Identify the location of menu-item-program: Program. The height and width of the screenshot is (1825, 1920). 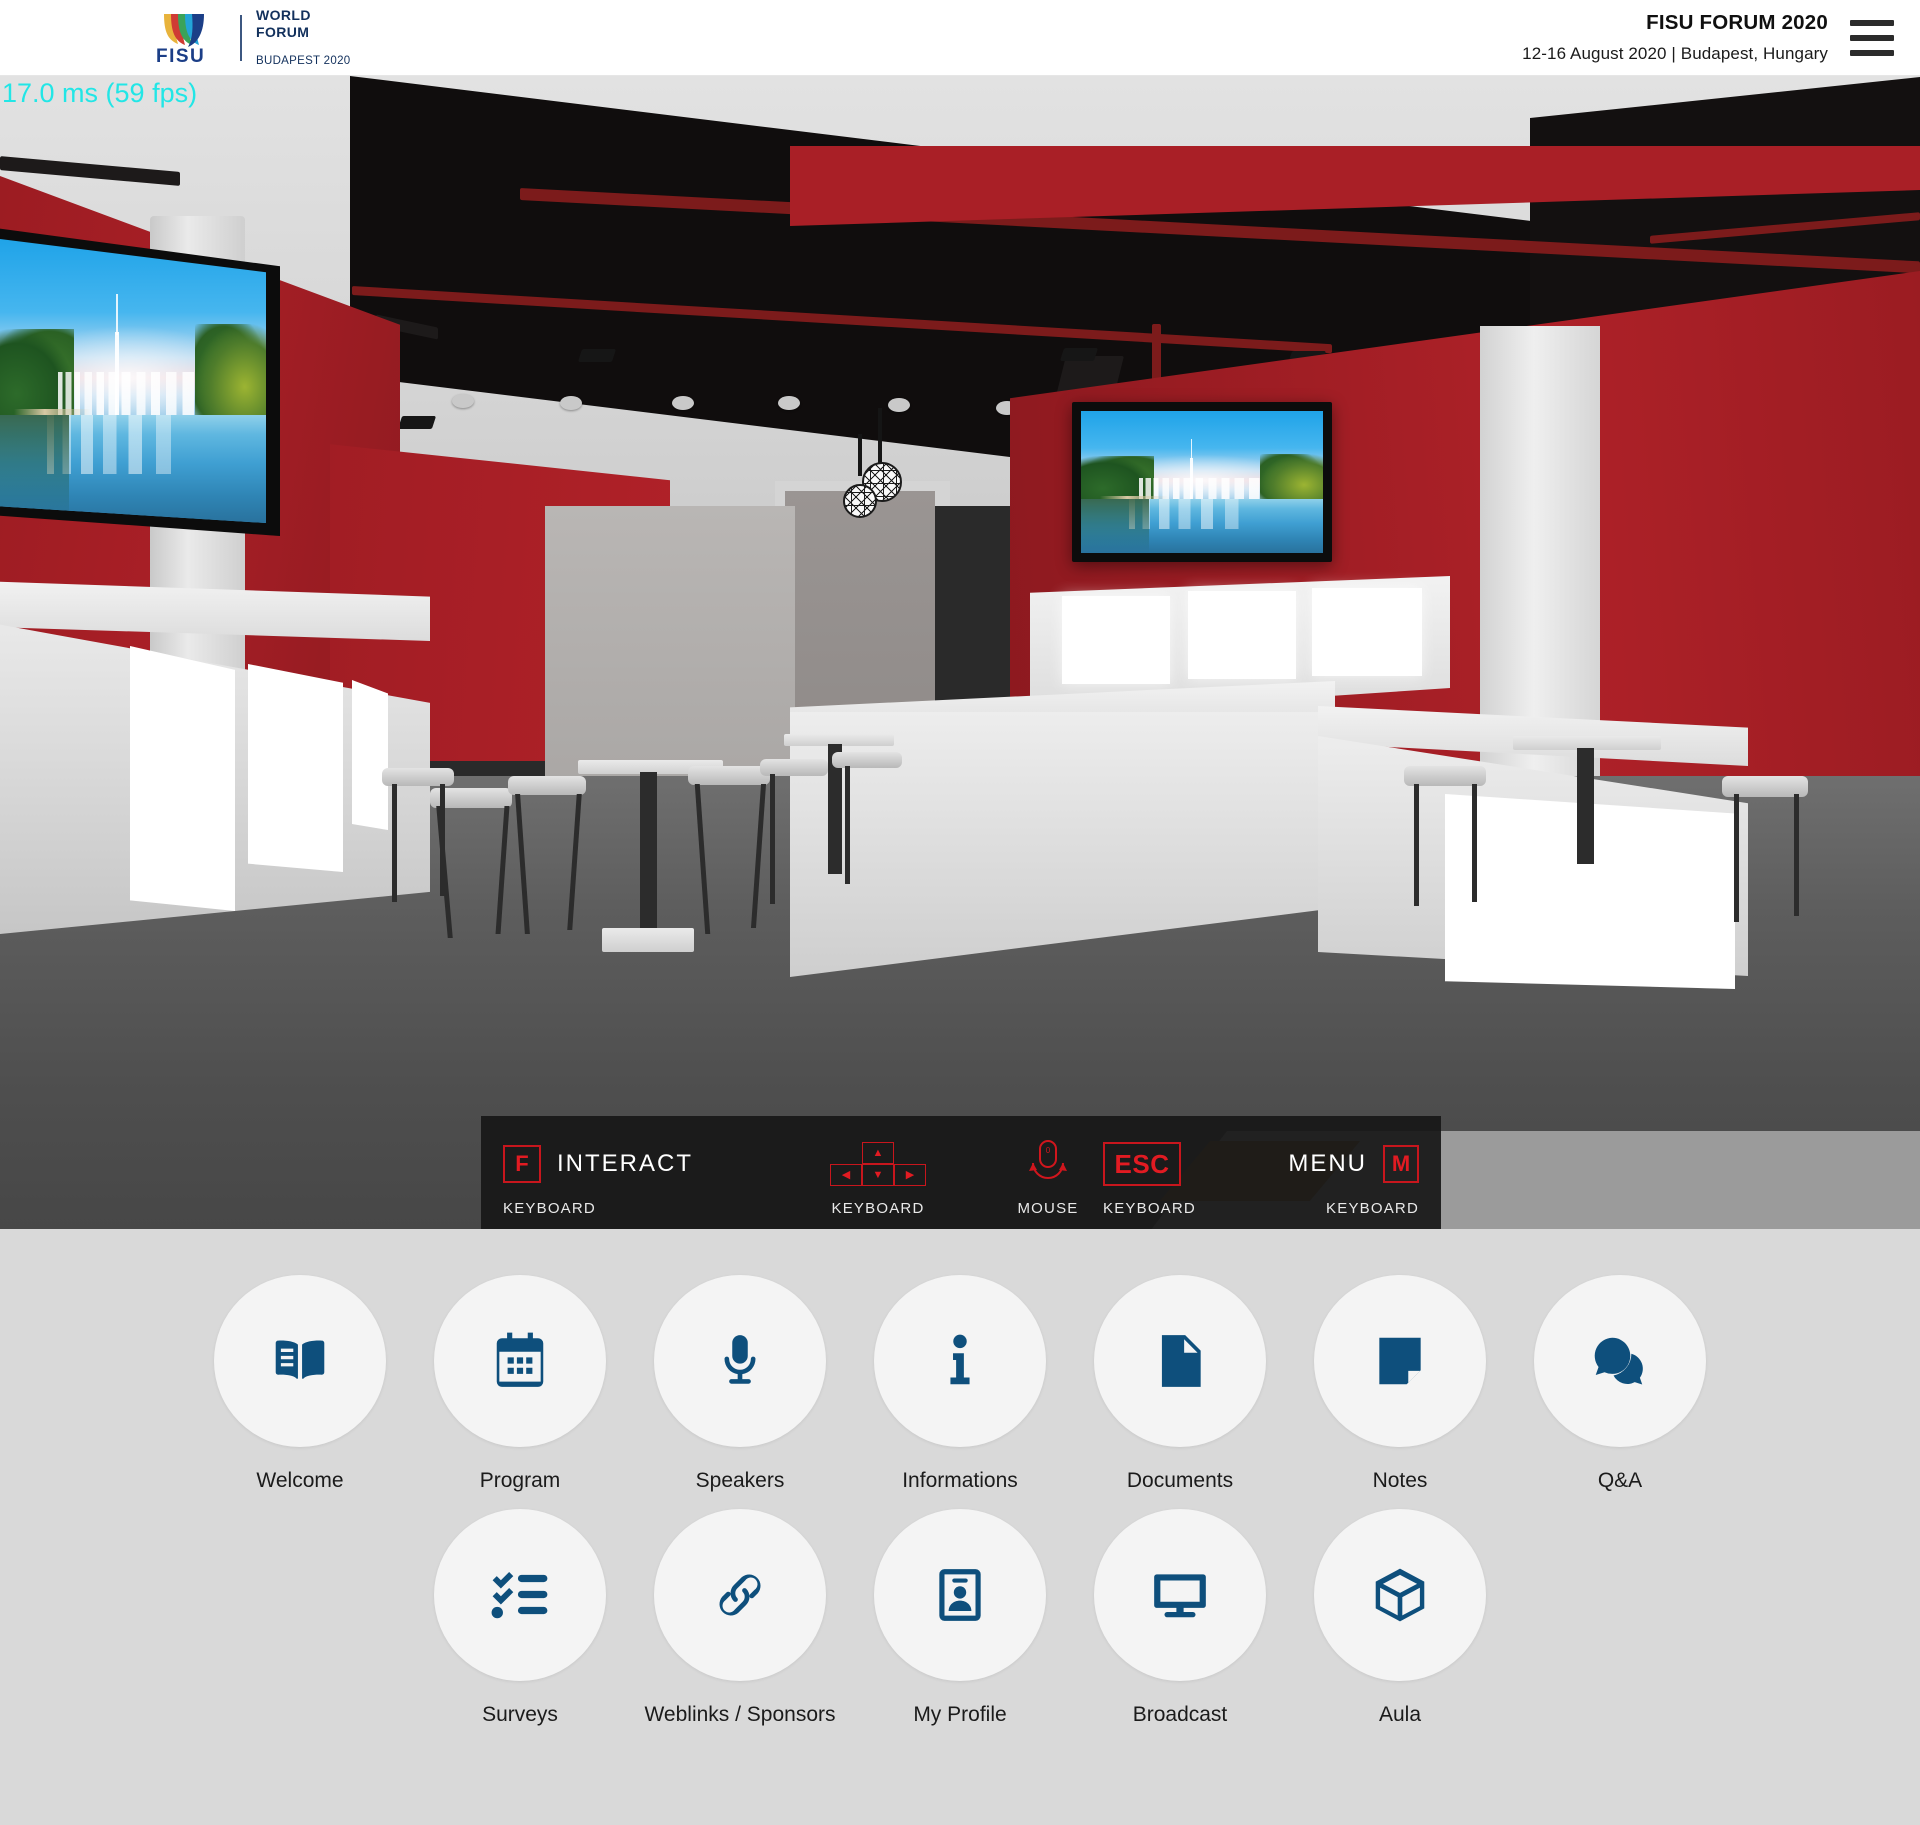
(520, 1384).